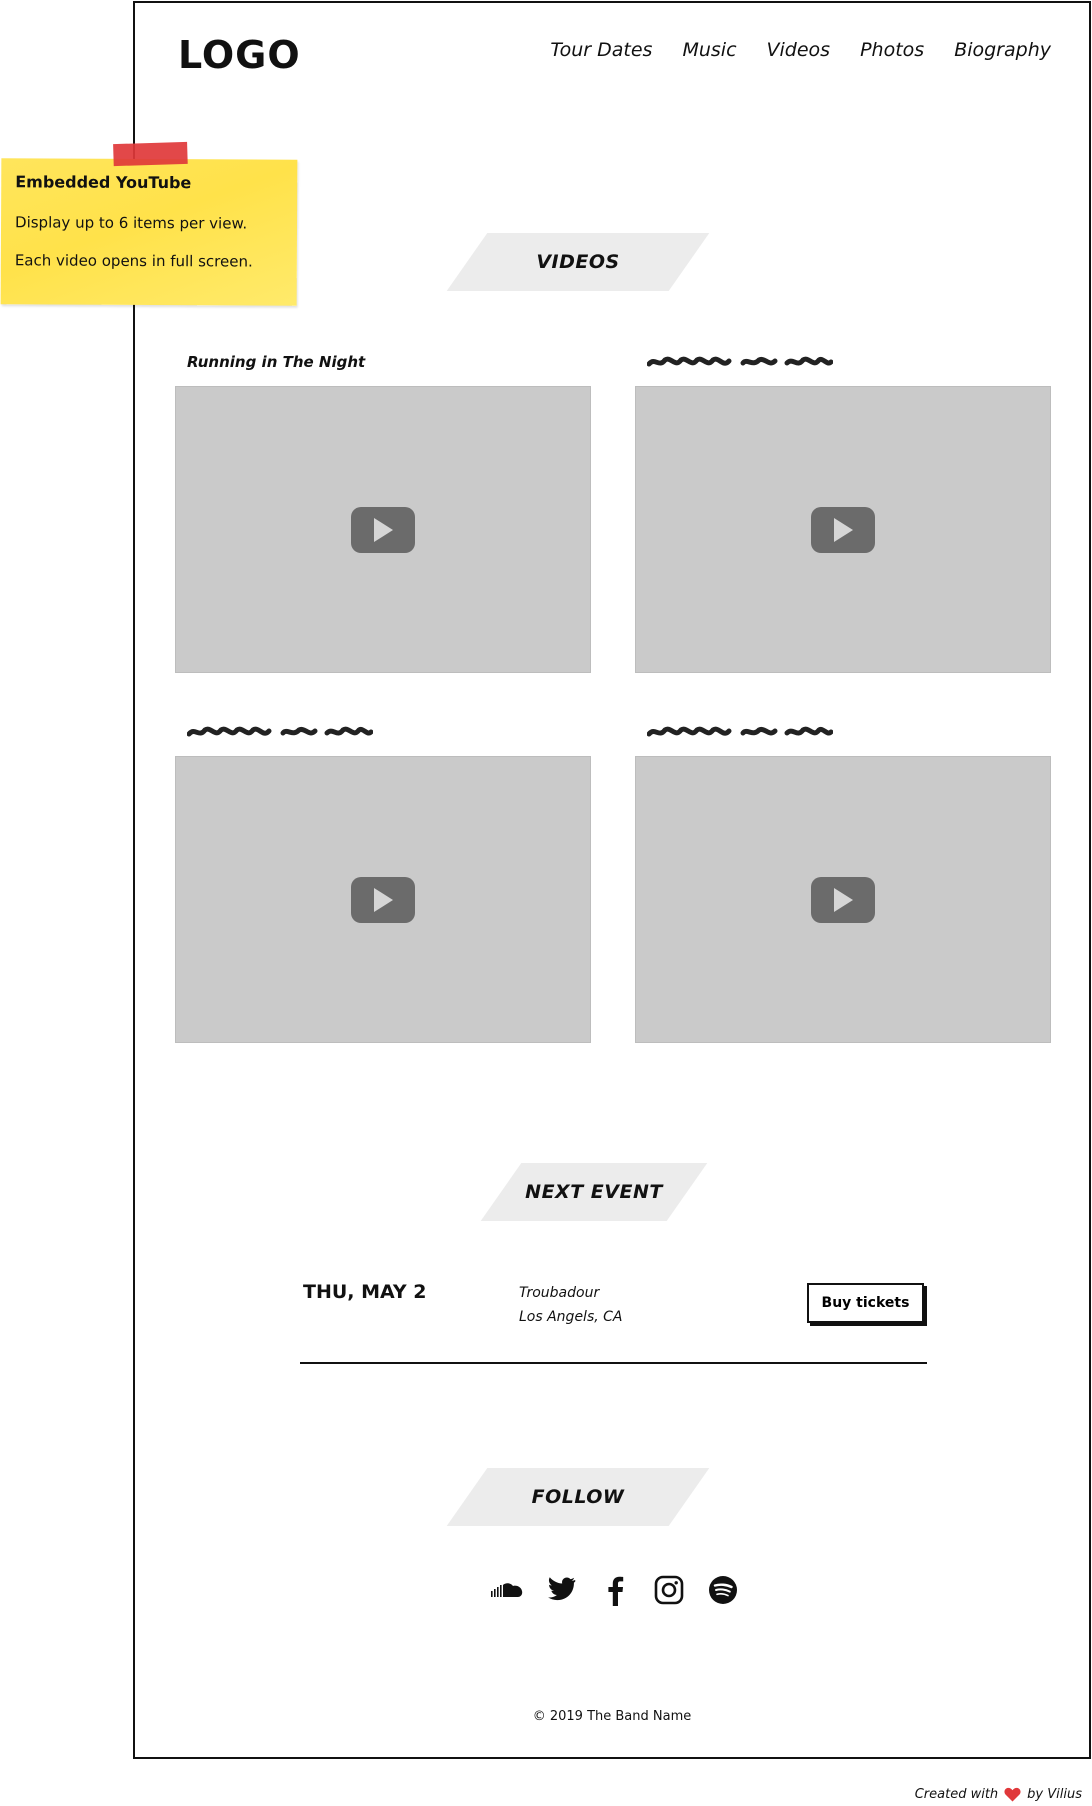 This screenshot has width=1092, height=1806. What do you see at coordinates (559, 1293) in the screenshot?
I see `event-venue: Troubadour` at bounding box center [559, 1293].